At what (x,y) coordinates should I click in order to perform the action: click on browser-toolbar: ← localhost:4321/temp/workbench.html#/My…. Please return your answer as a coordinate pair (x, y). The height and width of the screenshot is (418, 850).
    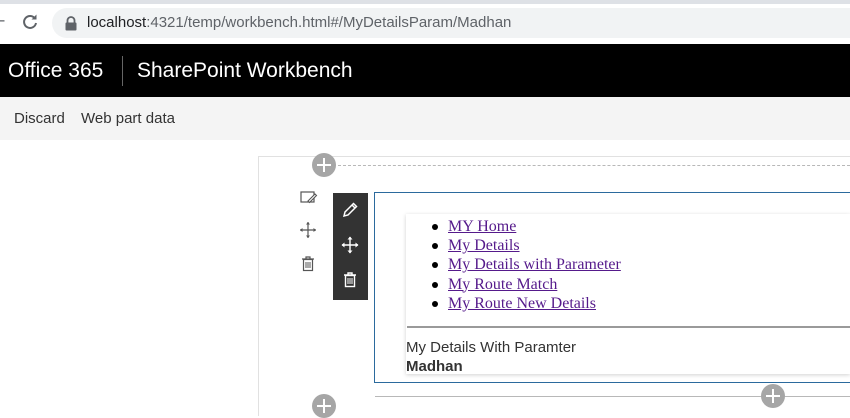
    Looking at the image, I should click on (425, 22).